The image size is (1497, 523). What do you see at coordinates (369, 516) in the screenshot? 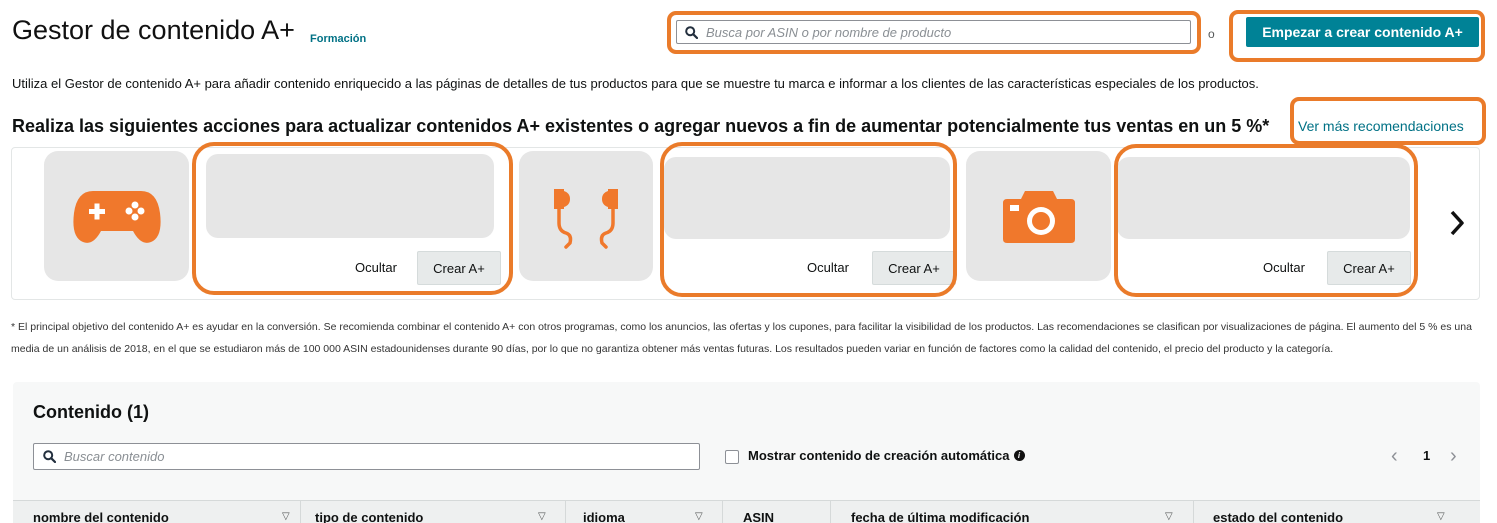
I see `column-header-content-type: tipo de contenido` at bounding box center [369, 516].